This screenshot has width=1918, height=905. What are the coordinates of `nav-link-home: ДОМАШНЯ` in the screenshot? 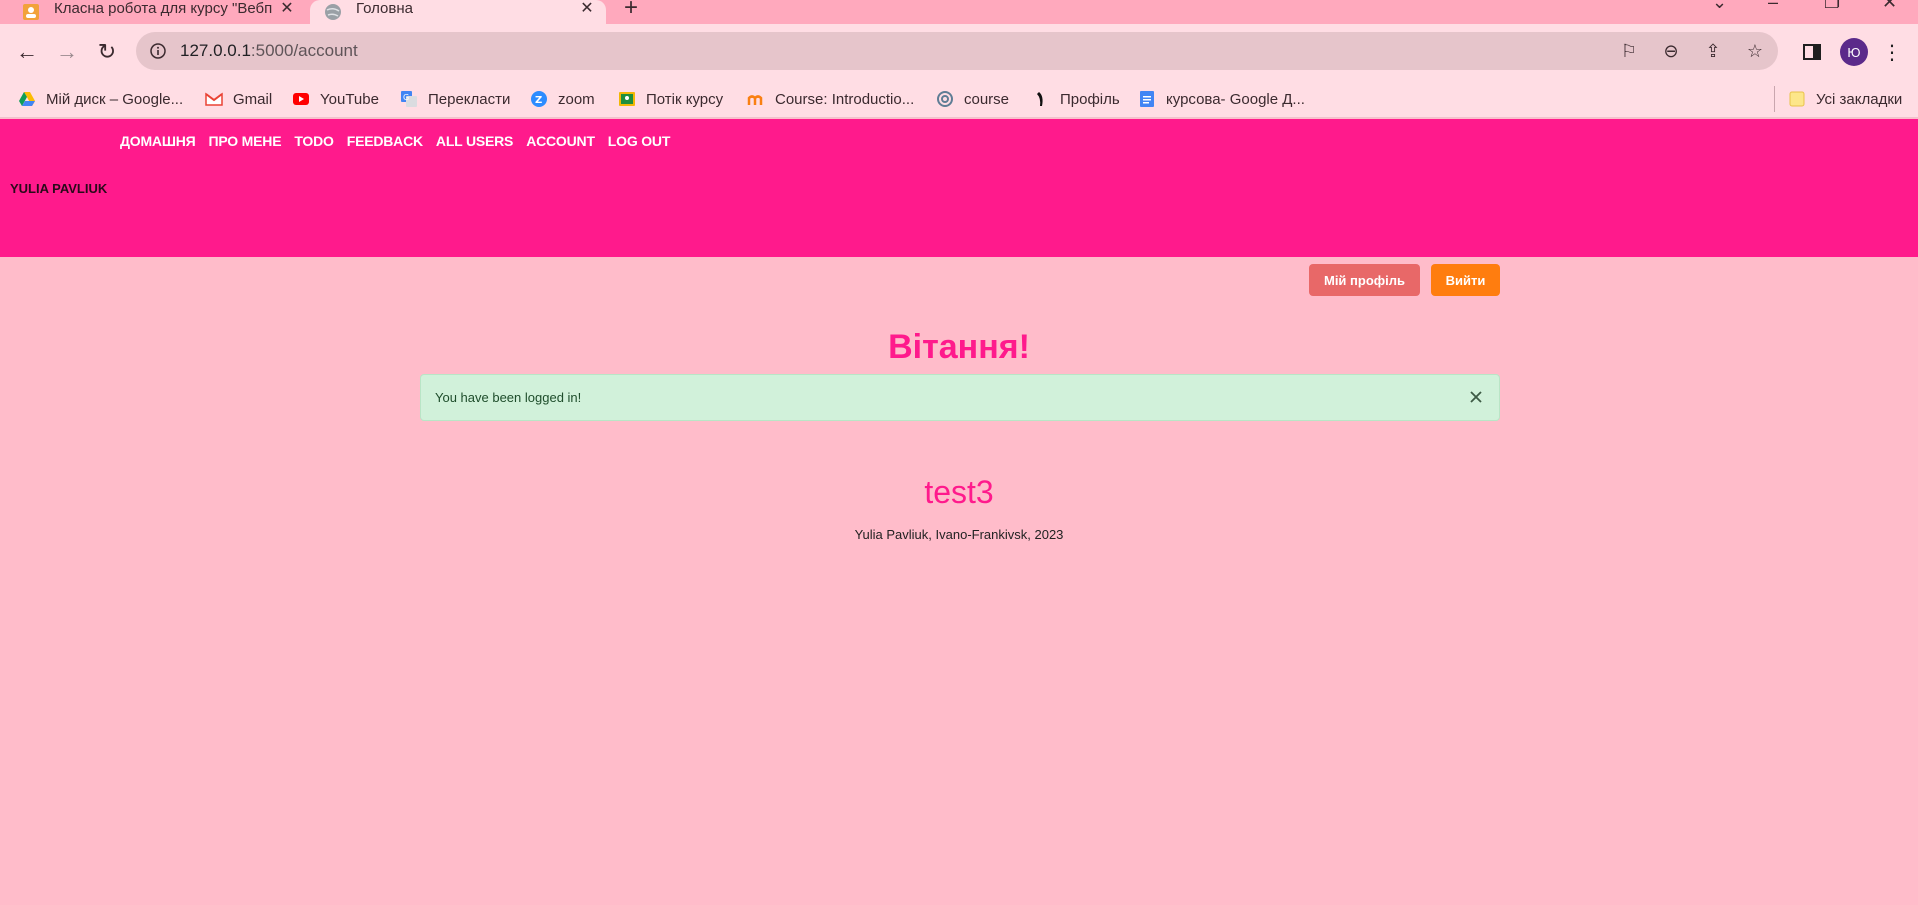 It's located at (158, 141).